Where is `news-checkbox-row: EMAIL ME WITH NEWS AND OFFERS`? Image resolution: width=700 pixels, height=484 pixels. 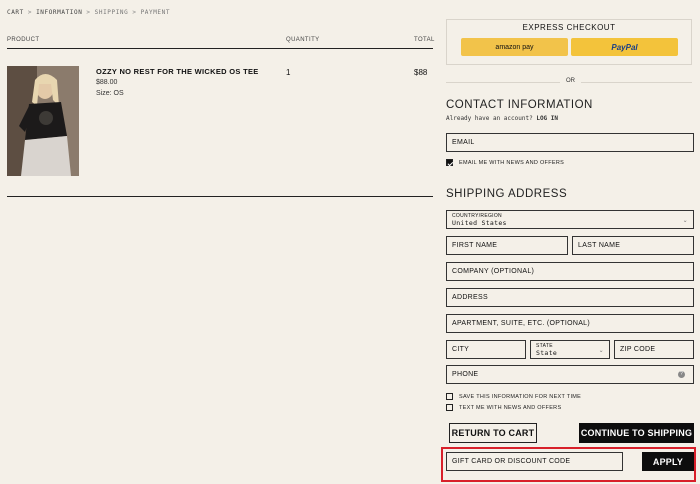
news-checkbox-row: EMAIL ME WITH NEWS AND OFFERS is located at coordinates (505, 162).